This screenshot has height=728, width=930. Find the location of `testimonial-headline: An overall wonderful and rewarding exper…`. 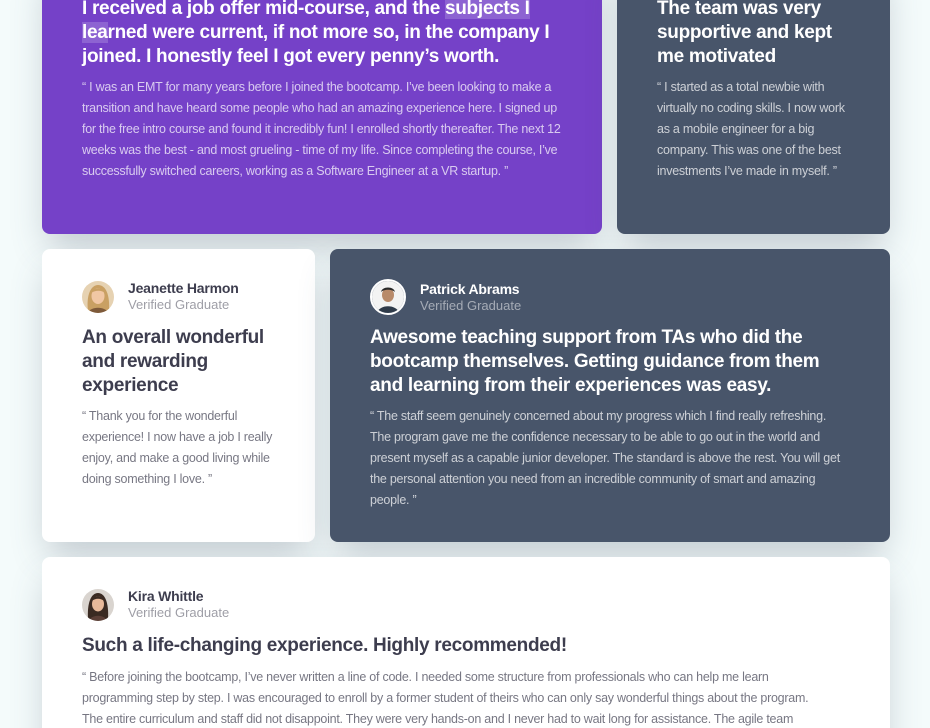

testimonial-headline: An overall wonderful and rewarding exper… is located at coordinates (173, 361).